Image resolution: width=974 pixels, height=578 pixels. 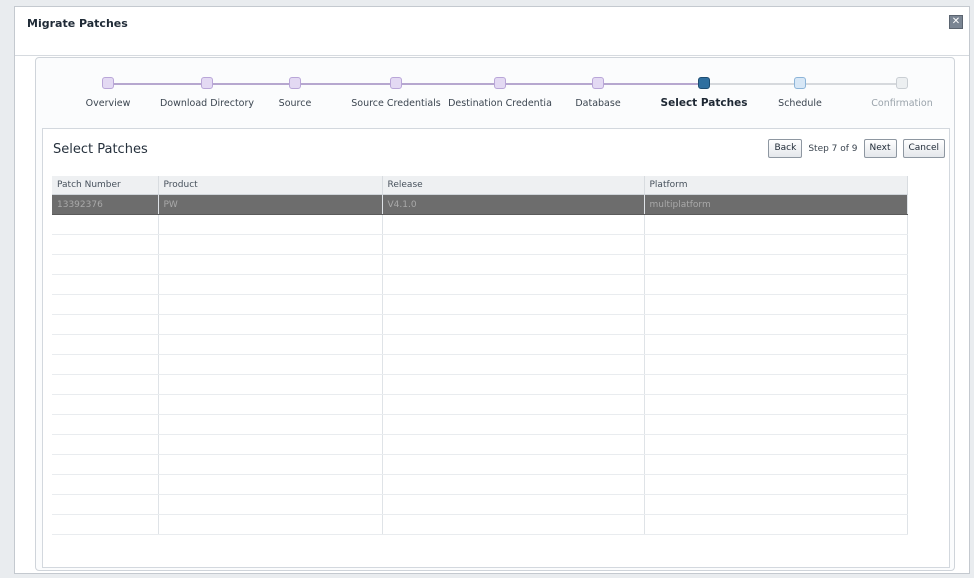 What do you see at coordinates (492, 55) in the screenshot?
I see `title-divider` at bounding box center [492, 55].